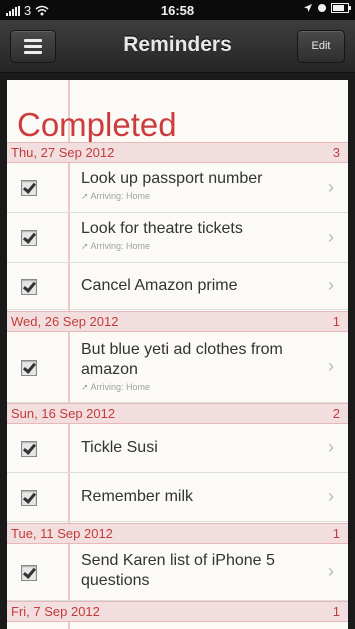  I want to click on navigation-bar: Reminders Edit, so click(177, 46).